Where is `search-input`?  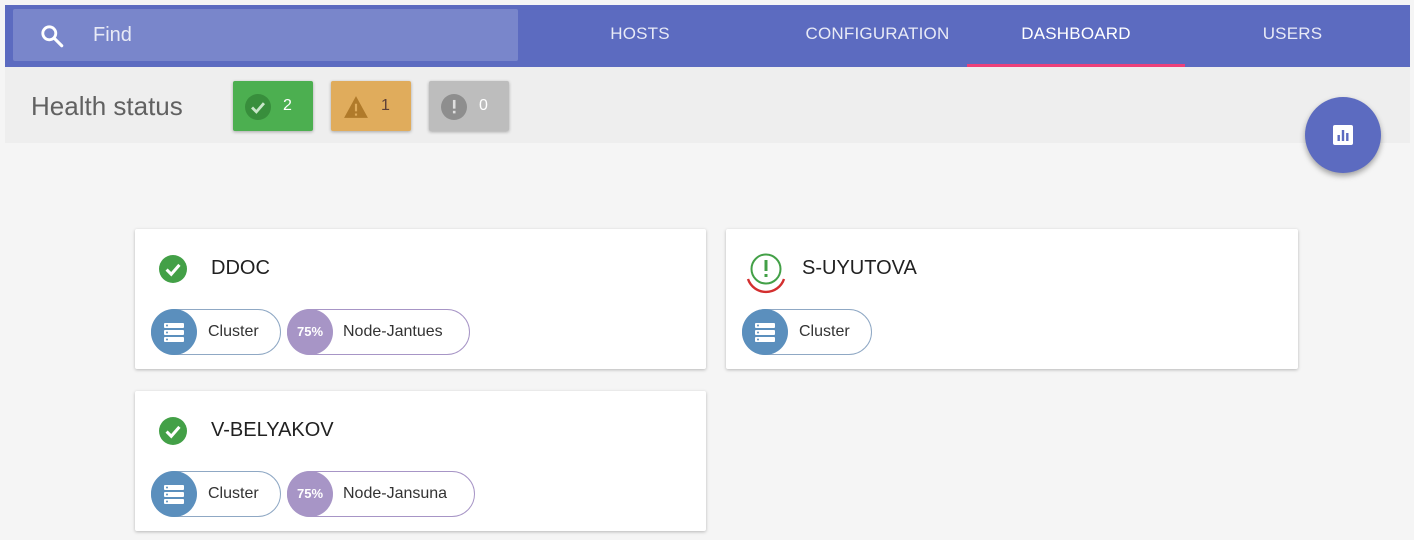 search-input is located at coordinates (298, 35).